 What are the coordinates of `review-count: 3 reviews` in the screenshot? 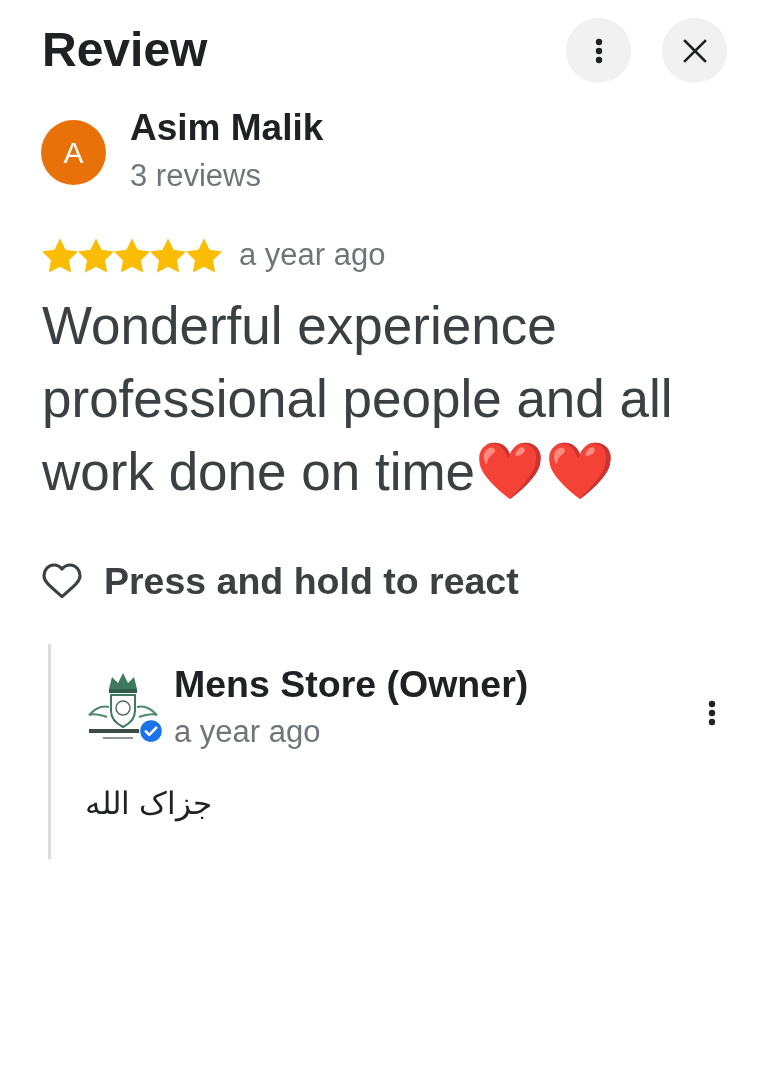 It's located at (196, 176).